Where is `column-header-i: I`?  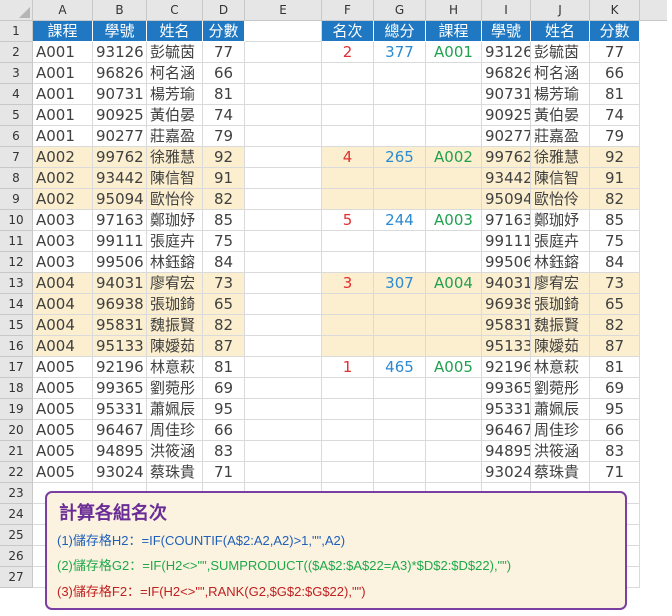
column-header-i: I is located at coordinates (506, 10).